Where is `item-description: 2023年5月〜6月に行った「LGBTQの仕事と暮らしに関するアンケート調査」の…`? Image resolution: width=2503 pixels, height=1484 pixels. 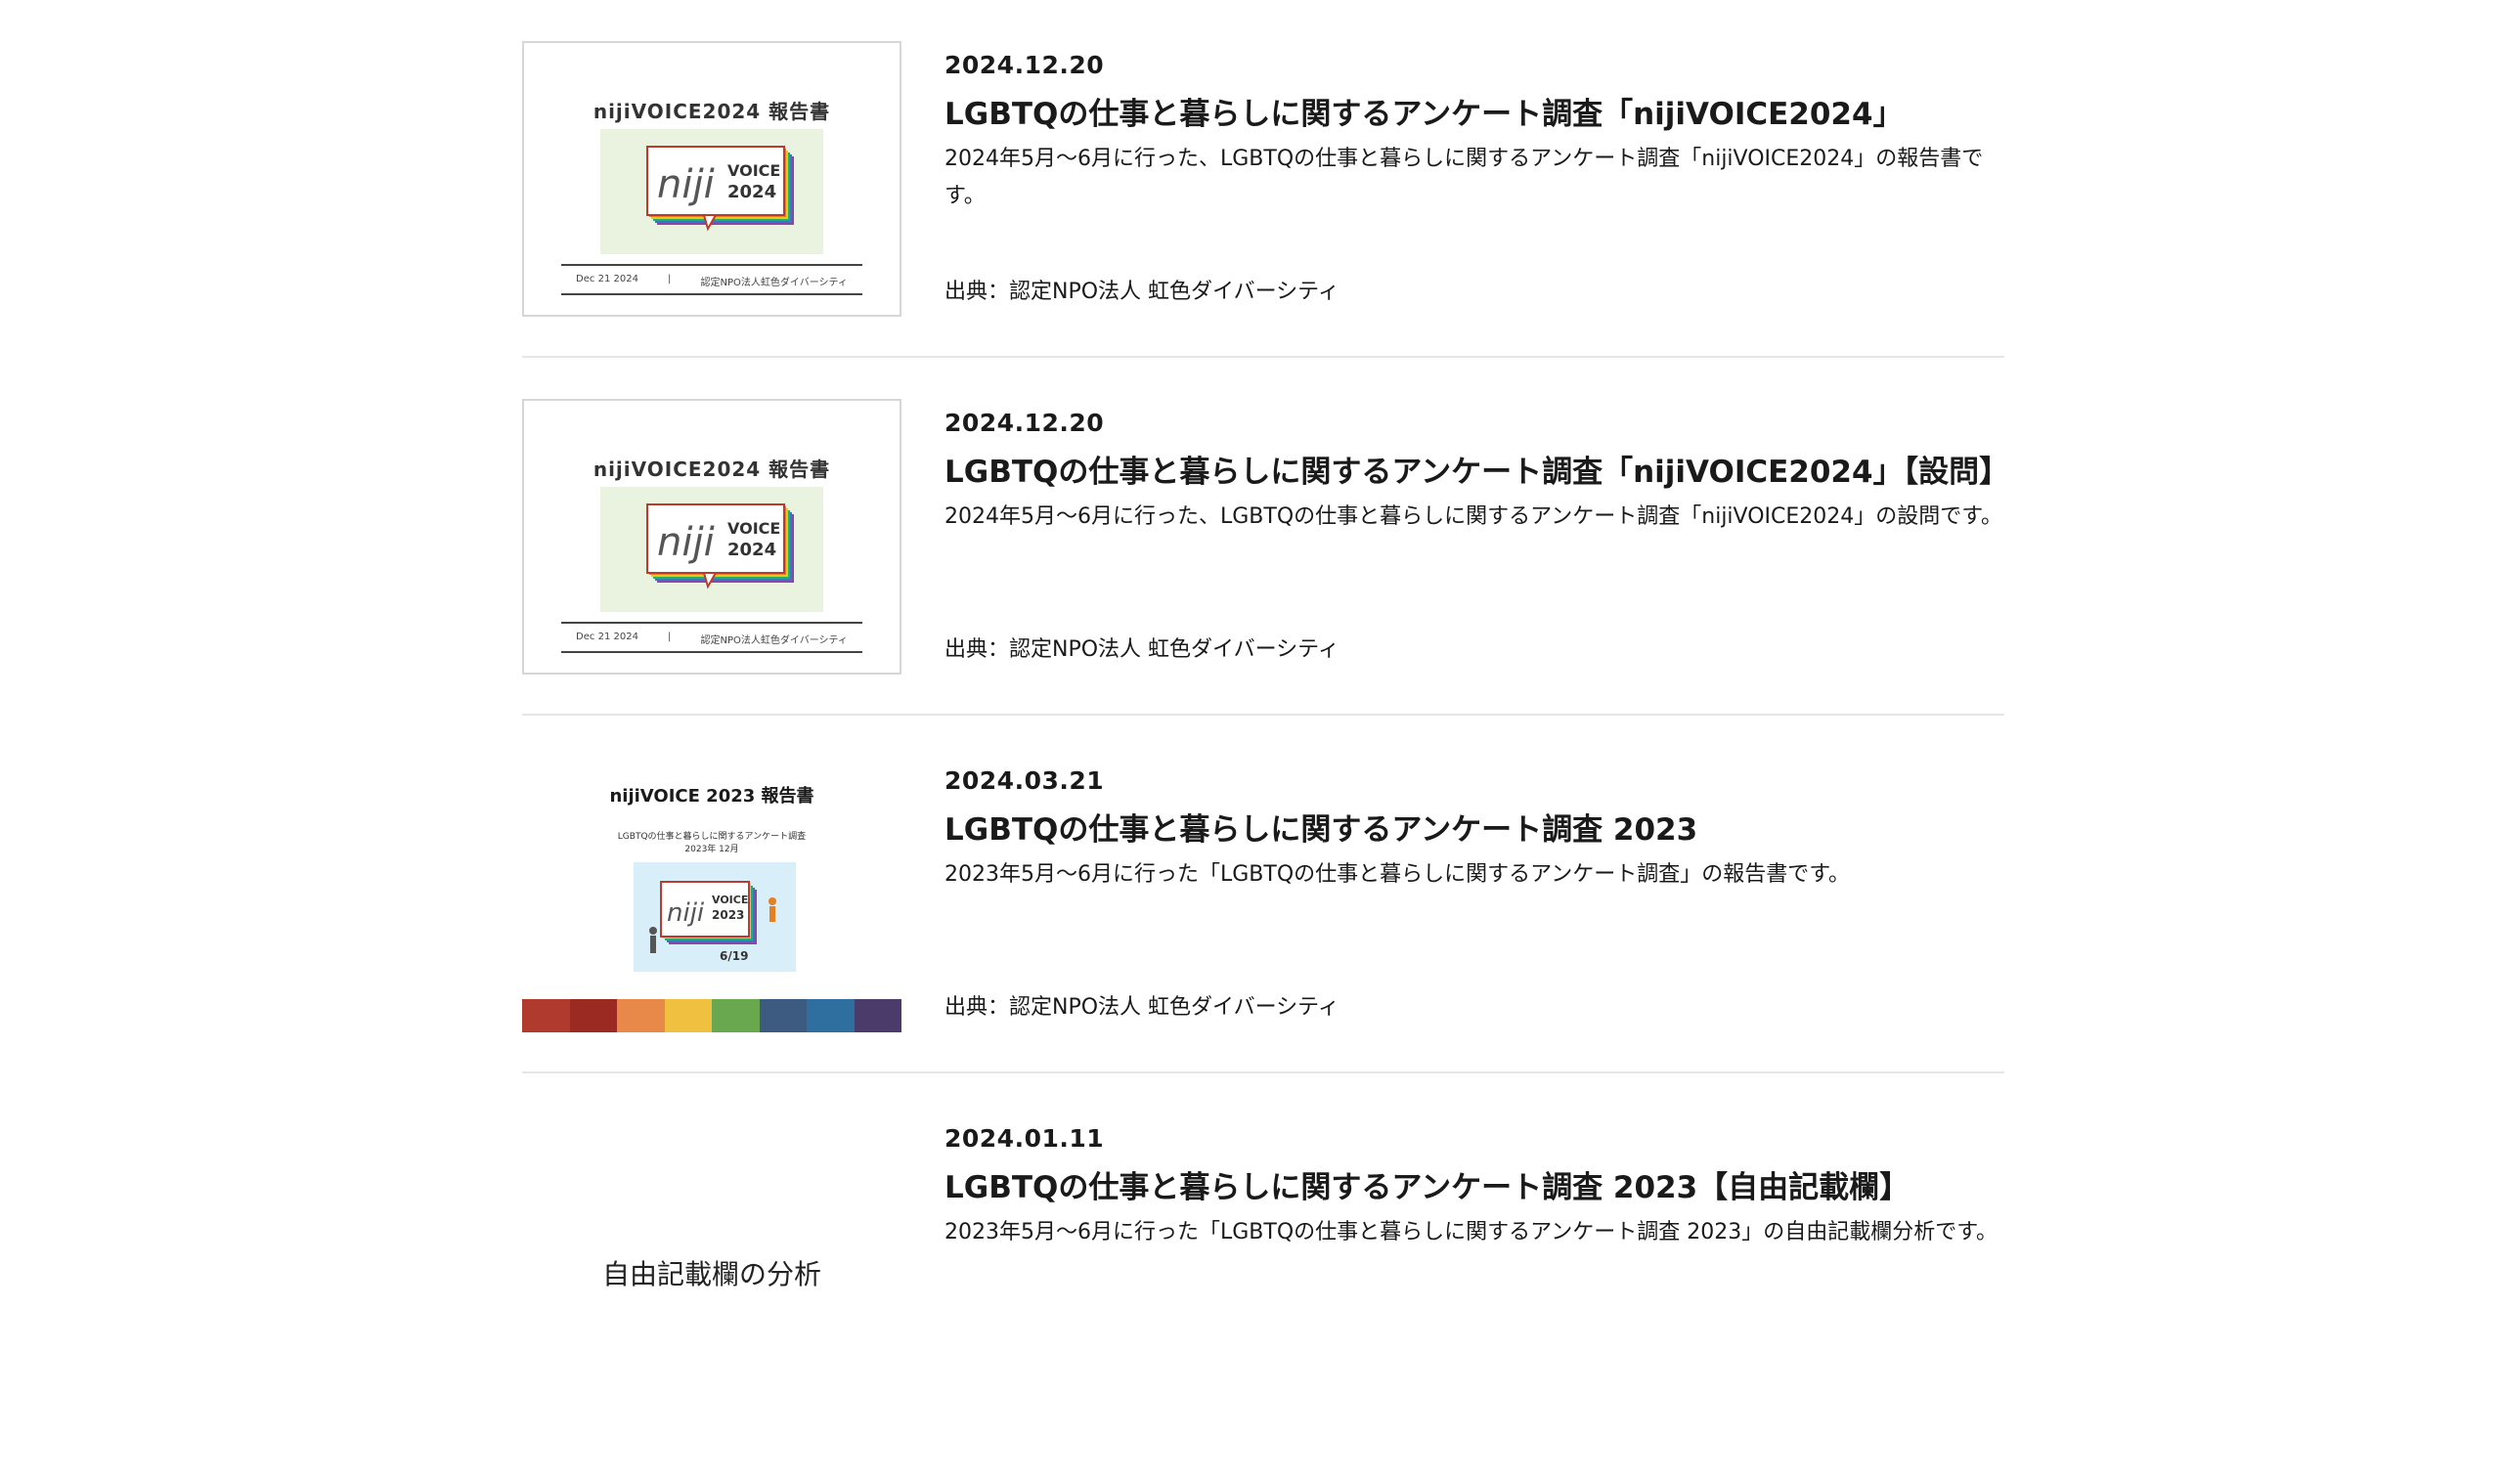 item-description: 2023年5月〜6月に行った「LGBTQの仕事と暮らしに関するアンケート調査」の… is located at coordinates (1397, 874).